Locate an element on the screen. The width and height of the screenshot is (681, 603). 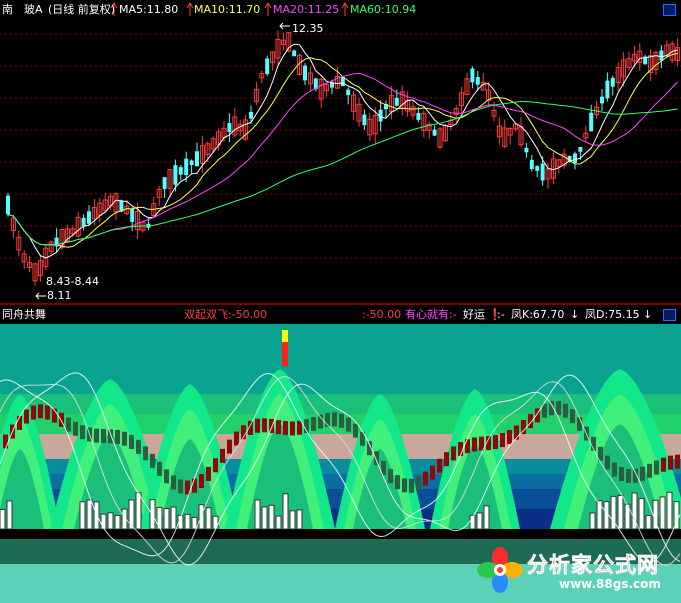
ma5-label: MA5:11.80 is located at coordinates (149, 9).